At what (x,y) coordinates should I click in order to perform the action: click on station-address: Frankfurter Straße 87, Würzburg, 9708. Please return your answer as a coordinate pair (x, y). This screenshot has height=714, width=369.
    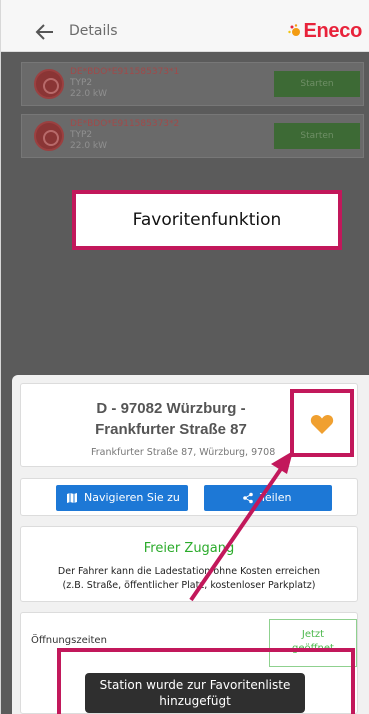
    Looking at the image, I should click on (183, 452).